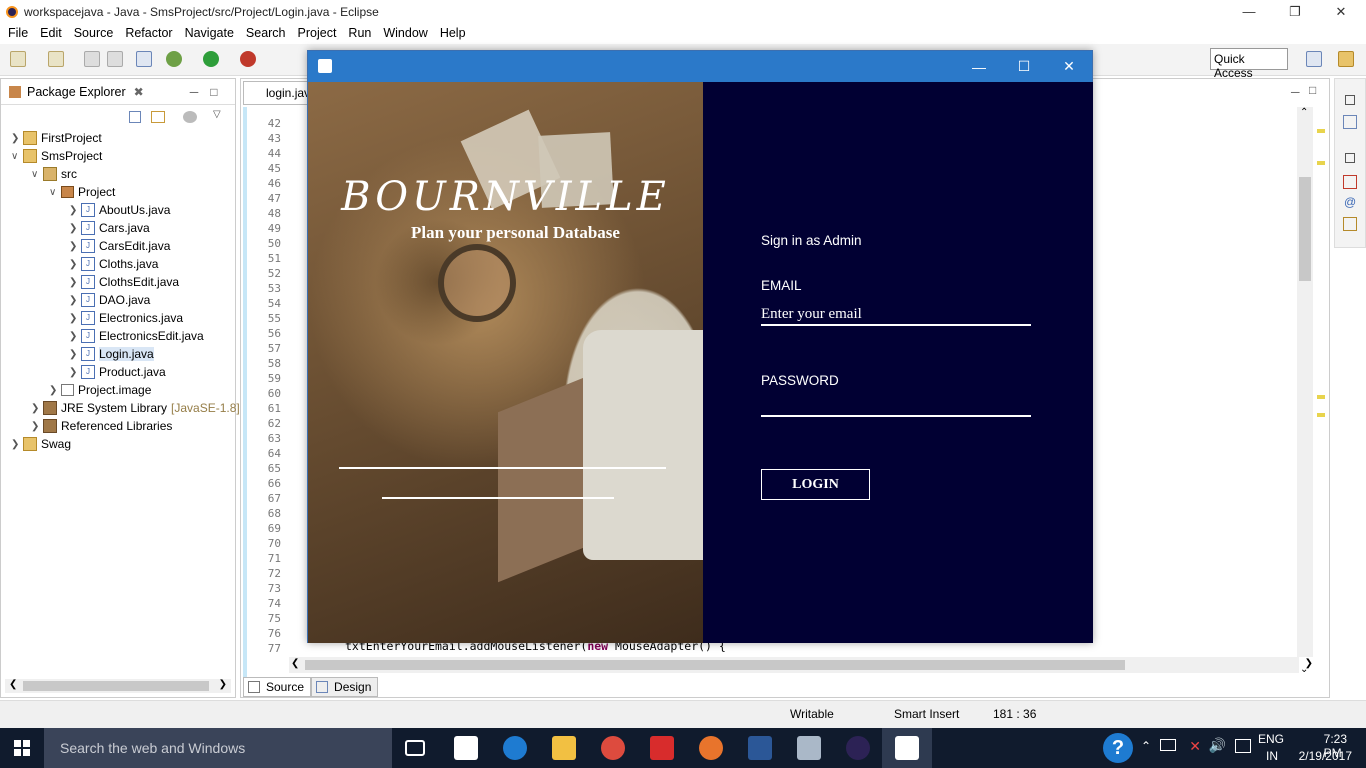  I want to click on tree-item-jre: ❯ JRE System Library [JavaSE-1.8], so click(135, 408).